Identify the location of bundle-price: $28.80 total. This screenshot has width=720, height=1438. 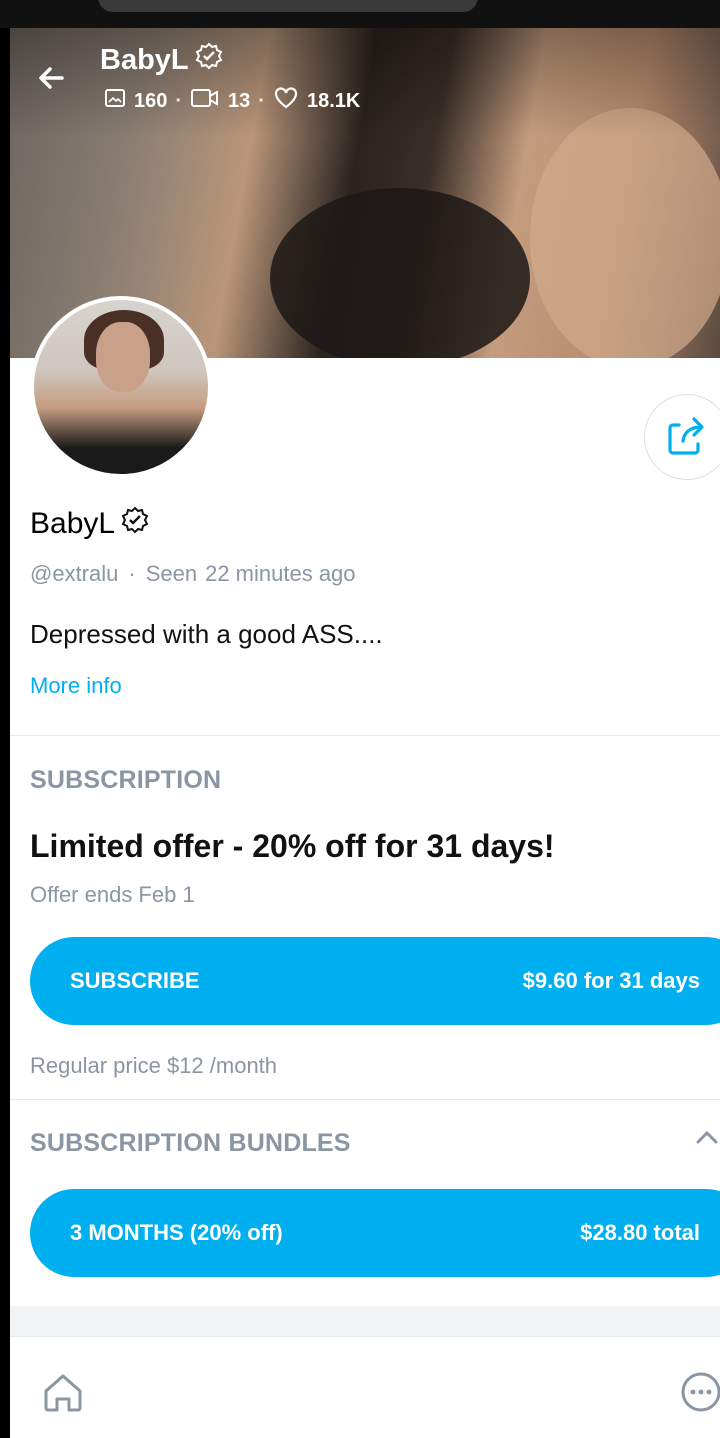
(640, 1232).